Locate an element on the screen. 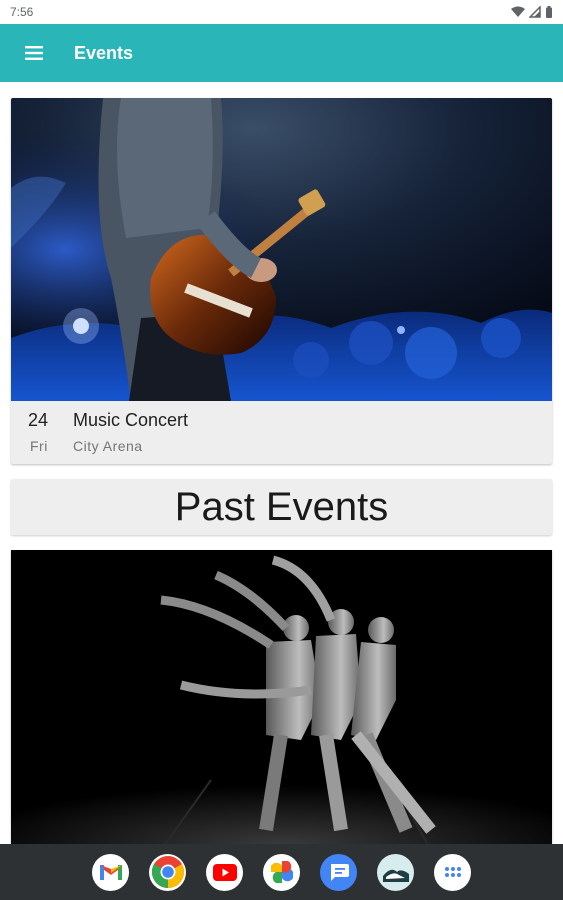 This screenshot has width=563, height=900. app-drawer-icon is located at coordinates (452, 872).